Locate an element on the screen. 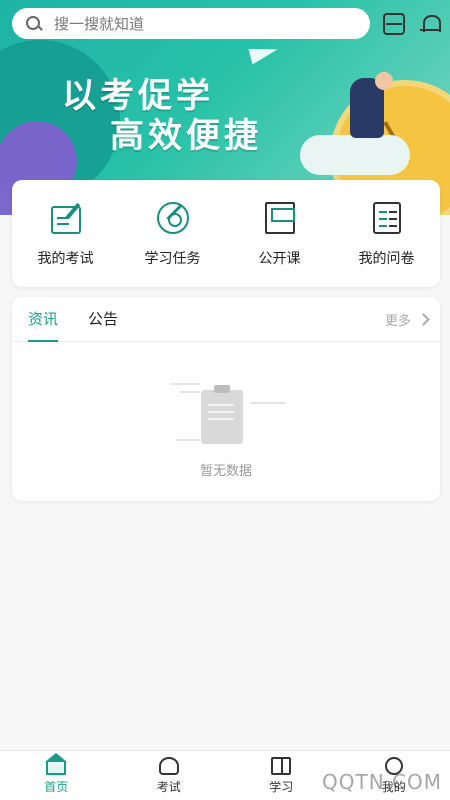 This screenshot has width=450, height=800. quick-item-label: 我的考试 is located at coordinates (65, 259).